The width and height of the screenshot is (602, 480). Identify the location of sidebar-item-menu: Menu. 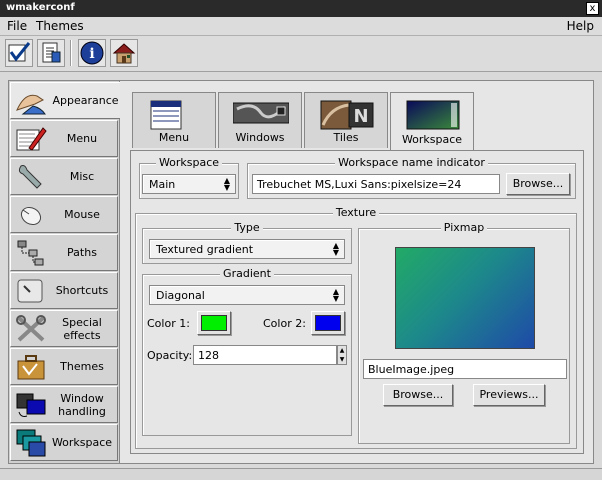
(64, 138).